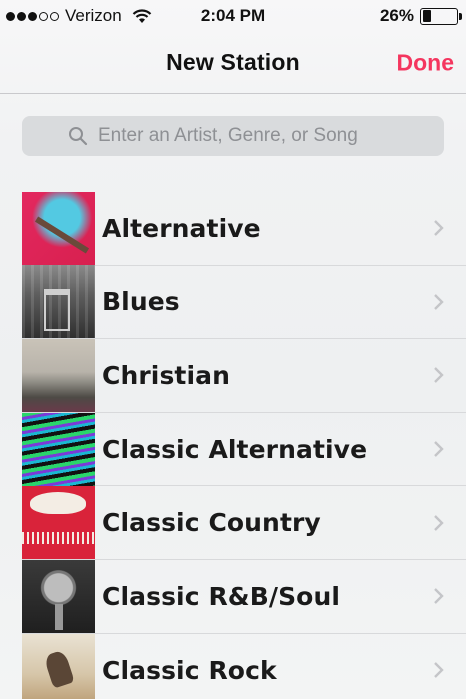 This screenshot has height=699, width=466. I want to click on search-field-container, so click(233, 136).